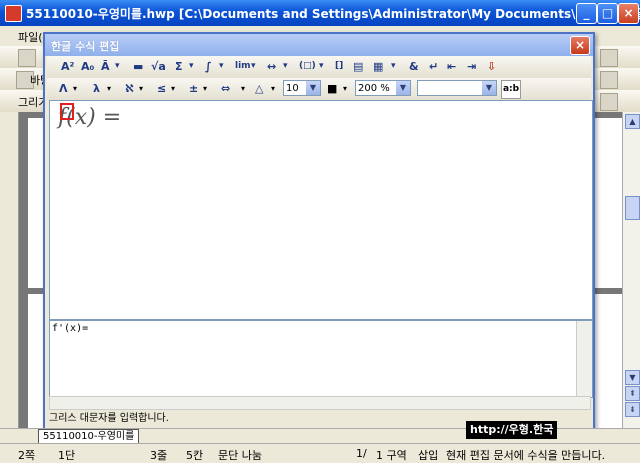 This screenshot has width=640, height=463. I want to click on equation-script-text: f'(x)=, so click(70, 328).